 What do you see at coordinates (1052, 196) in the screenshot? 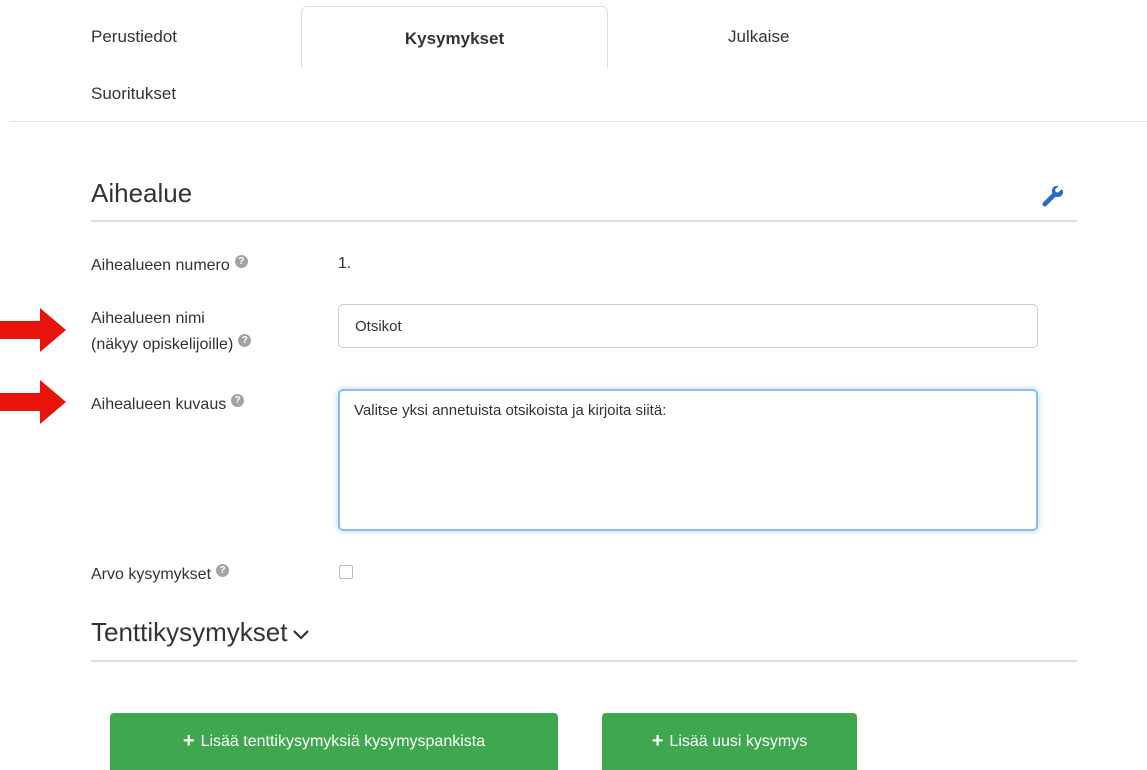
I see `wrench-icon` at bounding box center [1052, 196].